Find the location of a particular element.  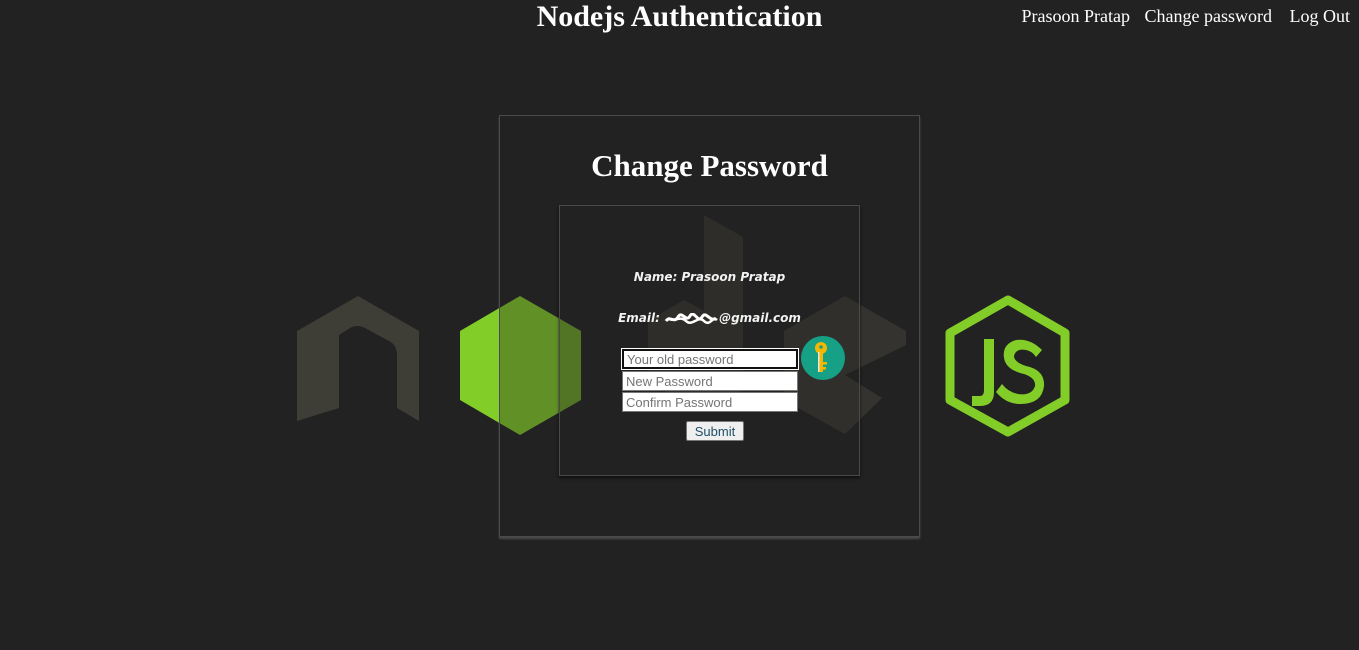

logo-letter-n is located at coordinates (358, 358).